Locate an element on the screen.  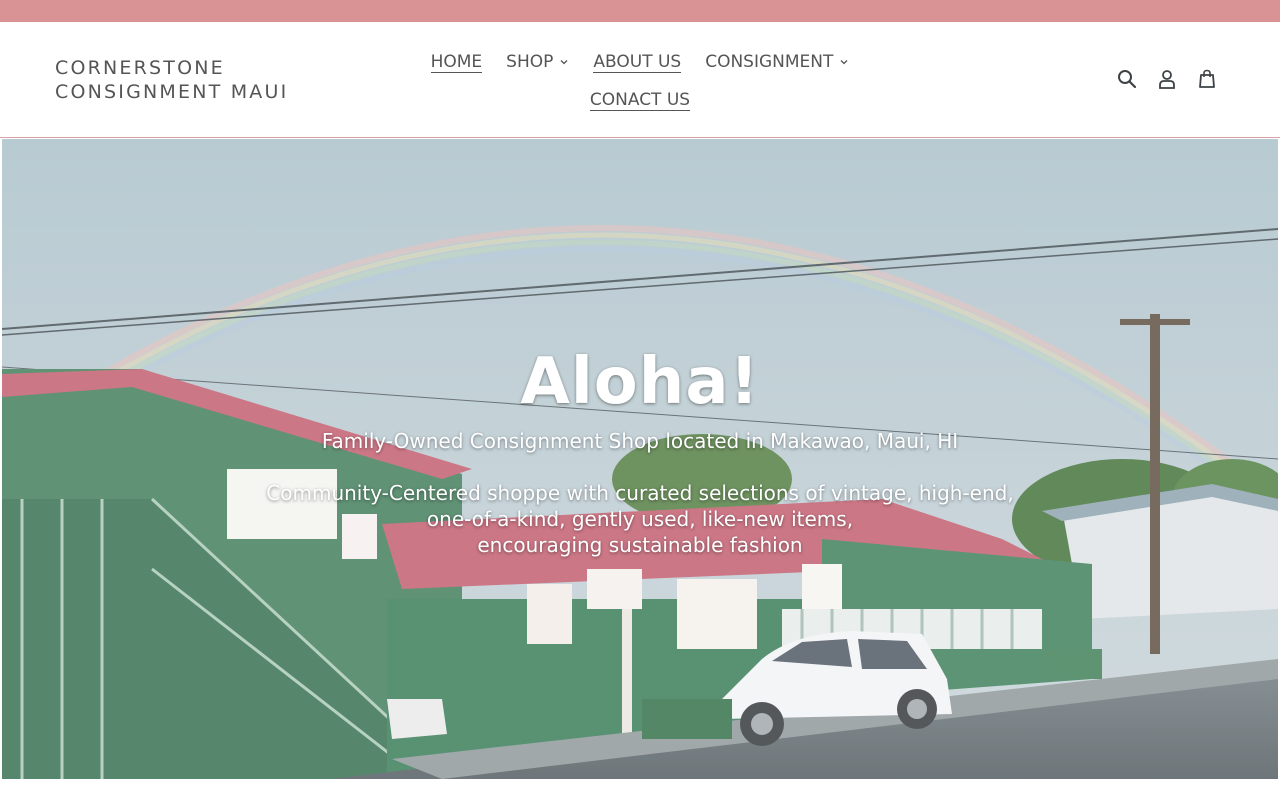
nav-item-about-us: ABOUT US is located at coordinates (637, 62).